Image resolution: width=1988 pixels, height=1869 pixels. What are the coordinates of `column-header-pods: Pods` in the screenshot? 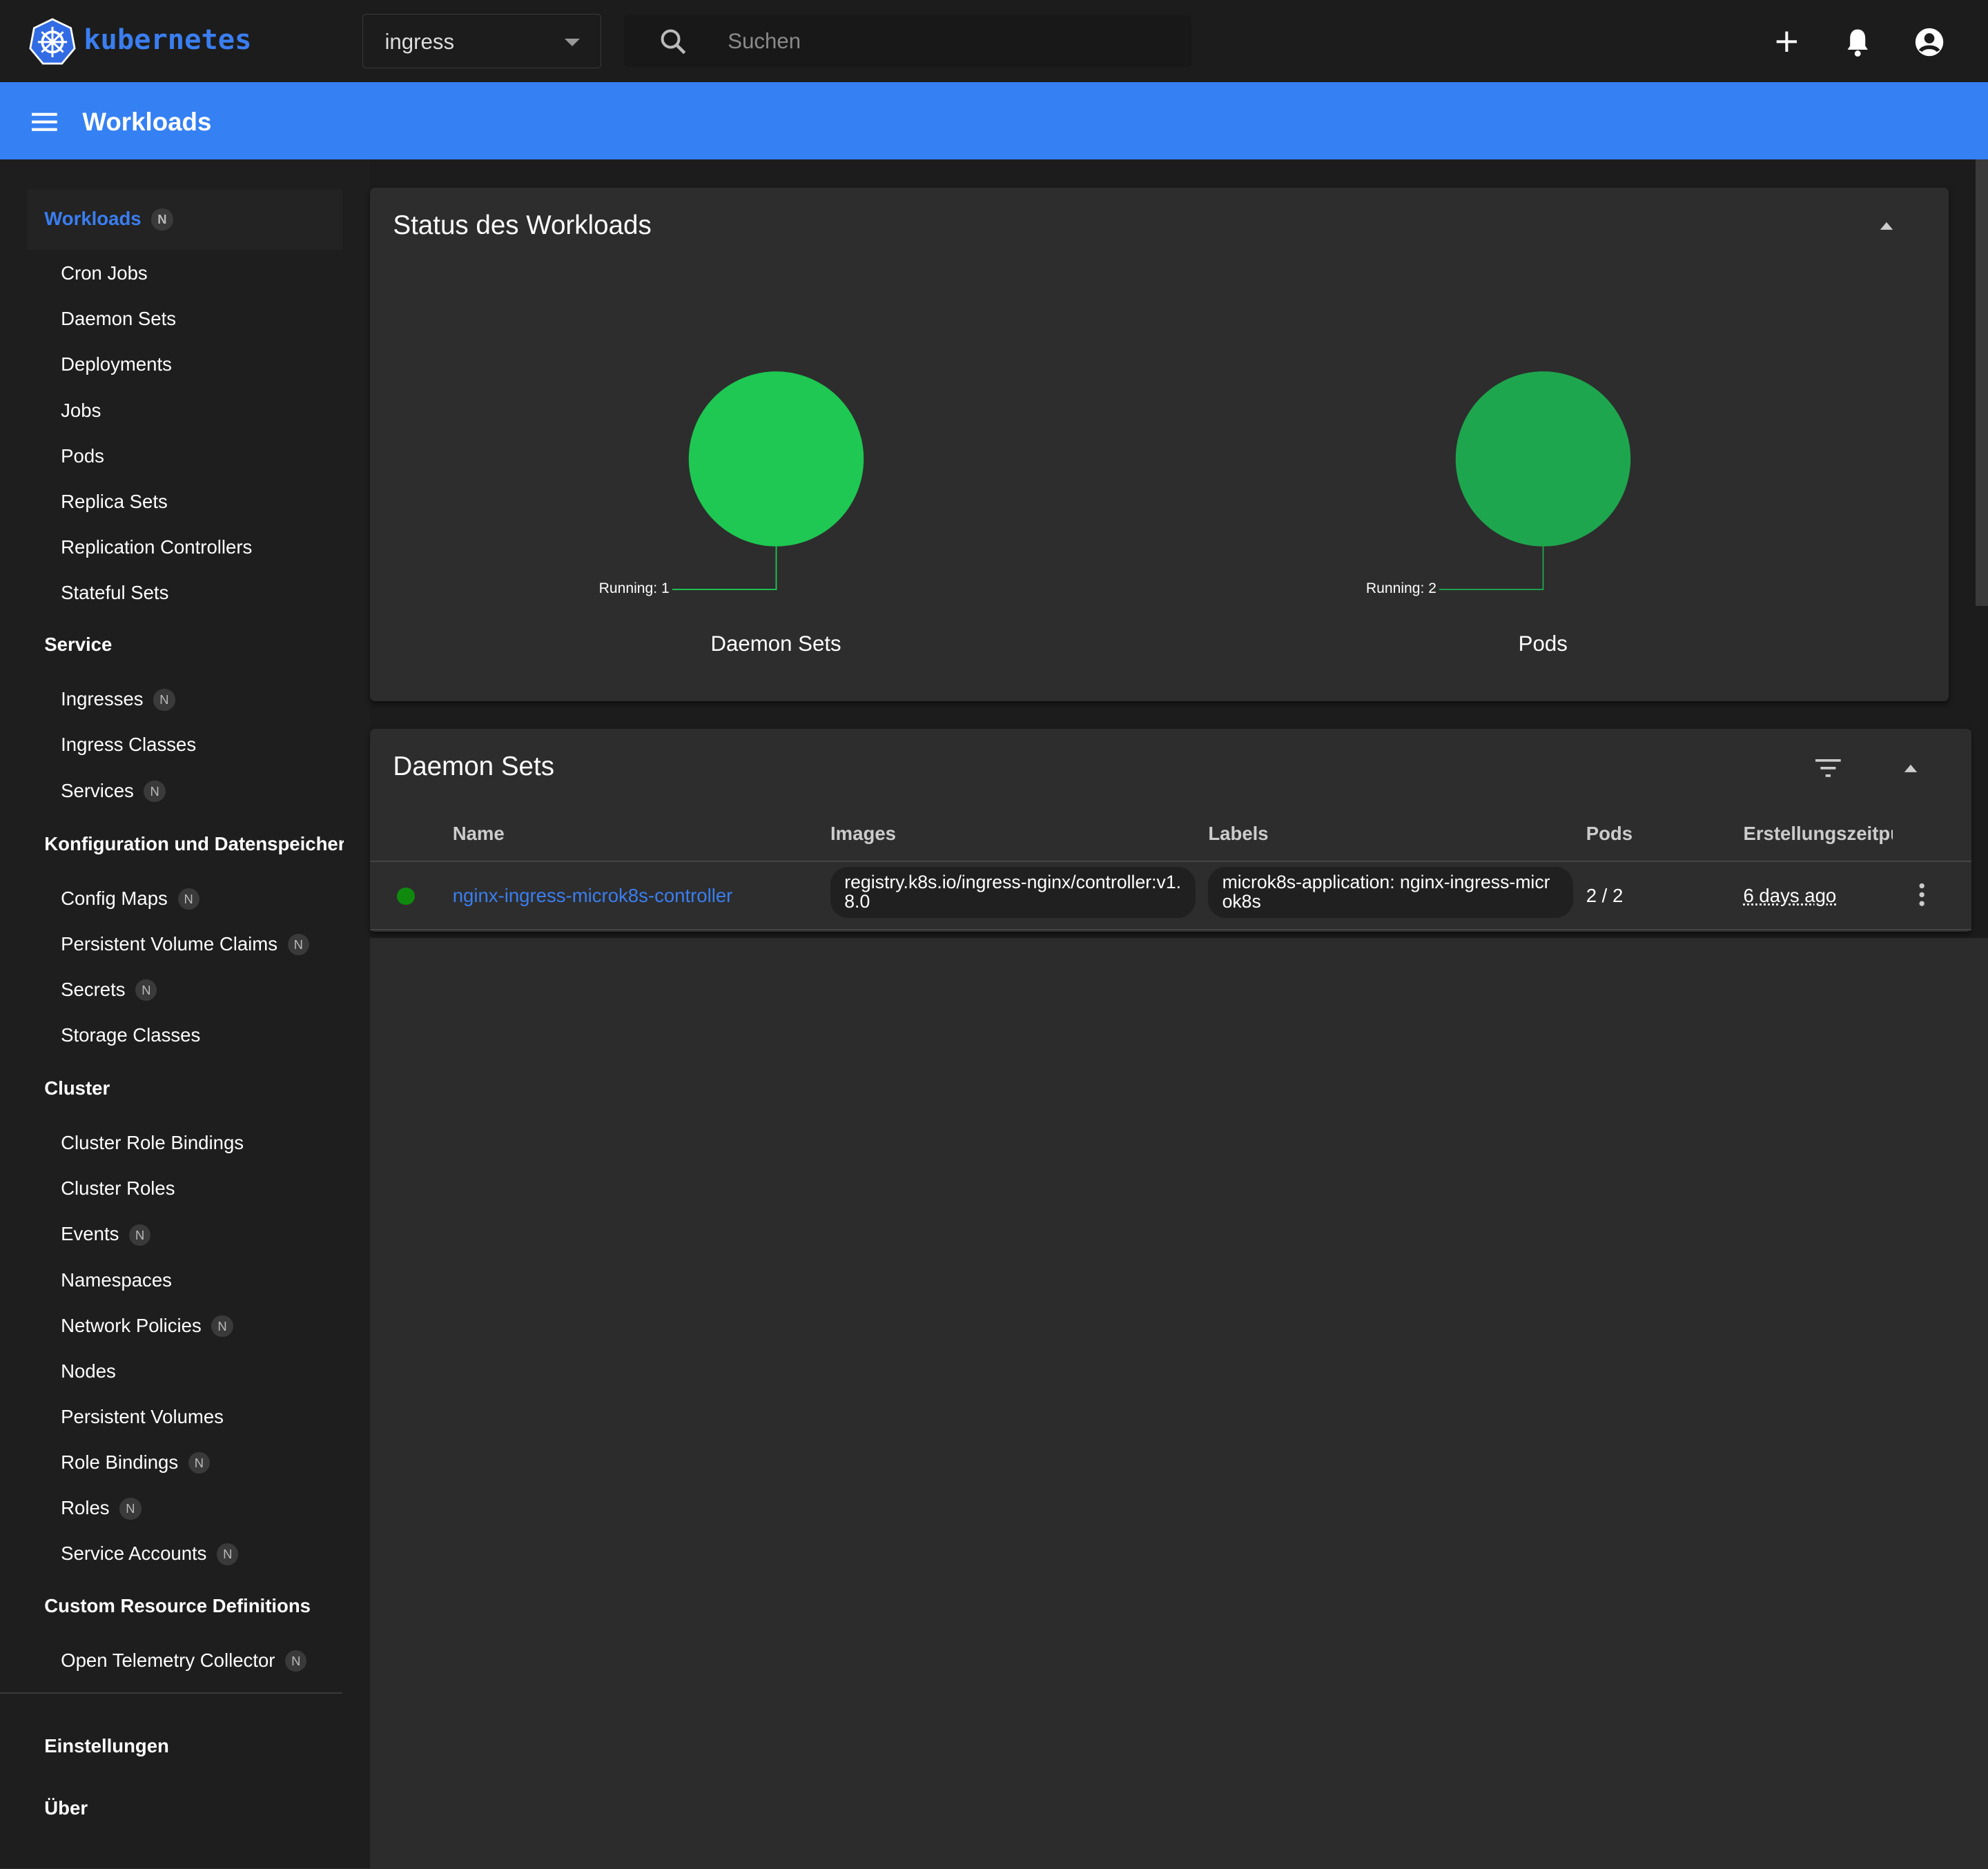 It's located at (1609, 833).